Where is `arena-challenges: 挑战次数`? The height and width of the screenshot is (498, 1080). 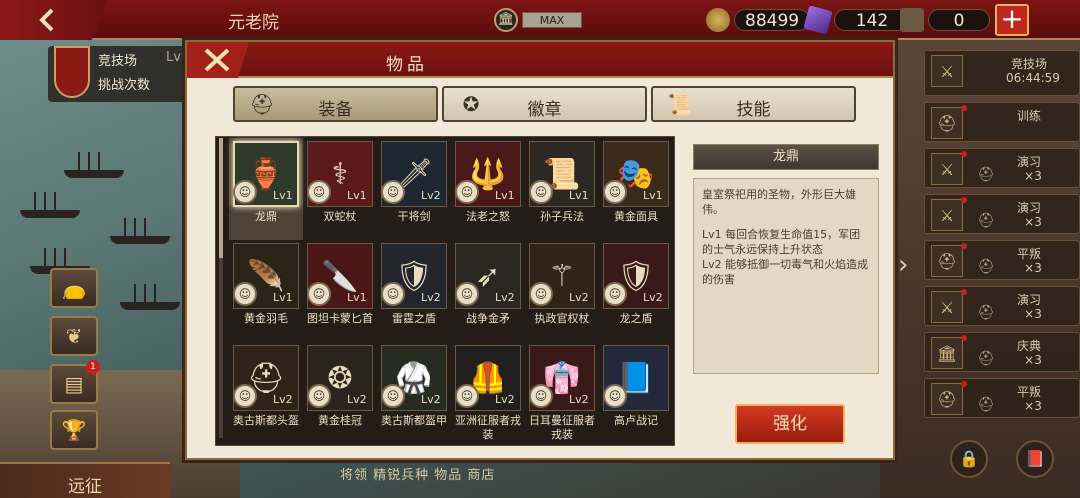
arena-challenges: 挑战次数 is located at coordinates (124, 85).